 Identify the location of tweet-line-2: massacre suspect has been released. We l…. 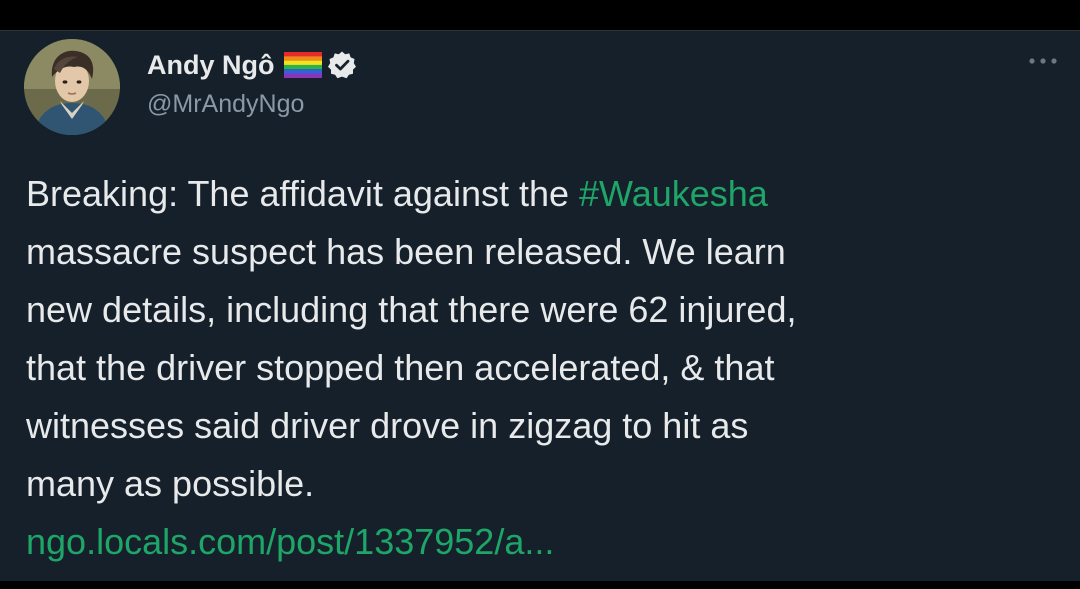
(406, 251).